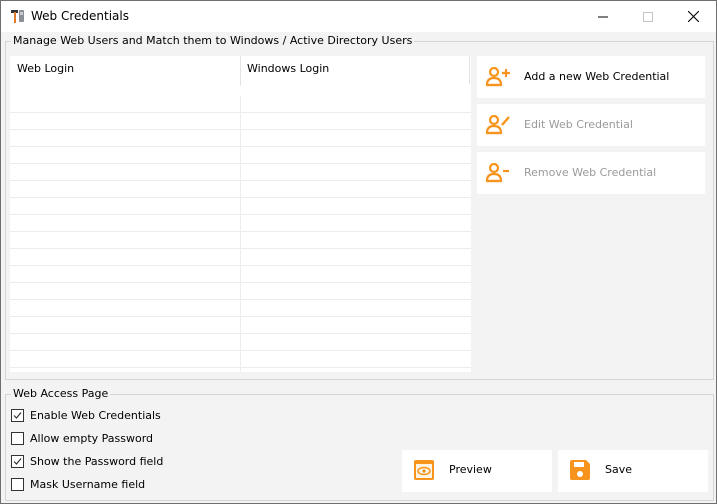 Image resolution: width=717 pixels, height=504 pixels. Describe the element at coordinates (80, 16) in the screenshot. I see `window-title: Web Credentials` at that location.